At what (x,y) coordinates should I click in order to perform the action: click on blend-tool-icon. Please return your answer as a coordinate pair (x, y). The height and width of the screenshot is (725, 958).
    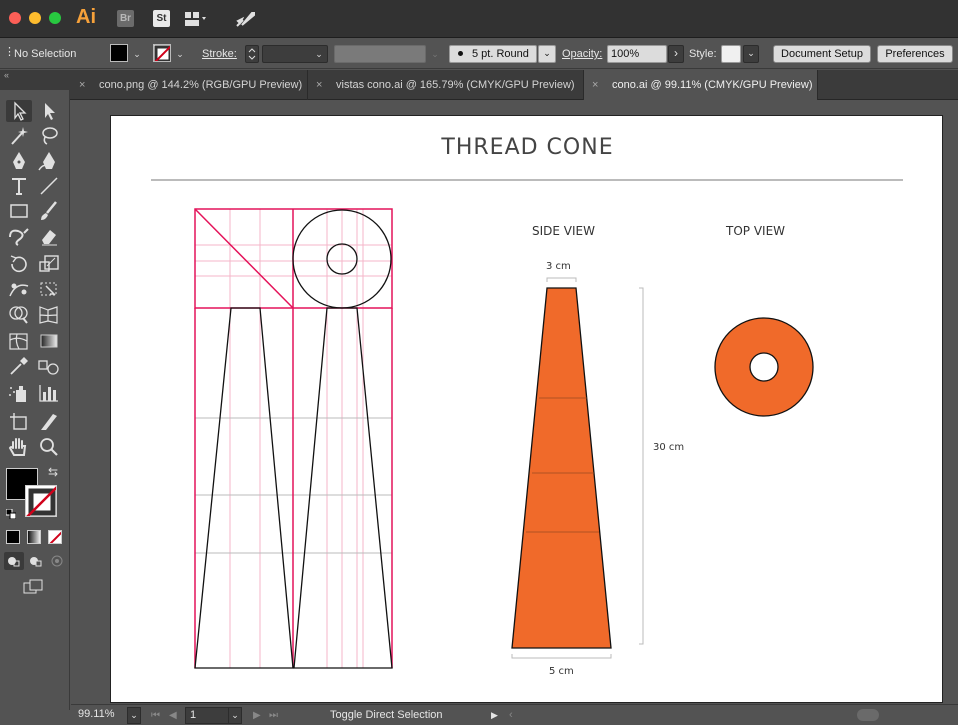
    Looking at the image, I should click on (49, 366).